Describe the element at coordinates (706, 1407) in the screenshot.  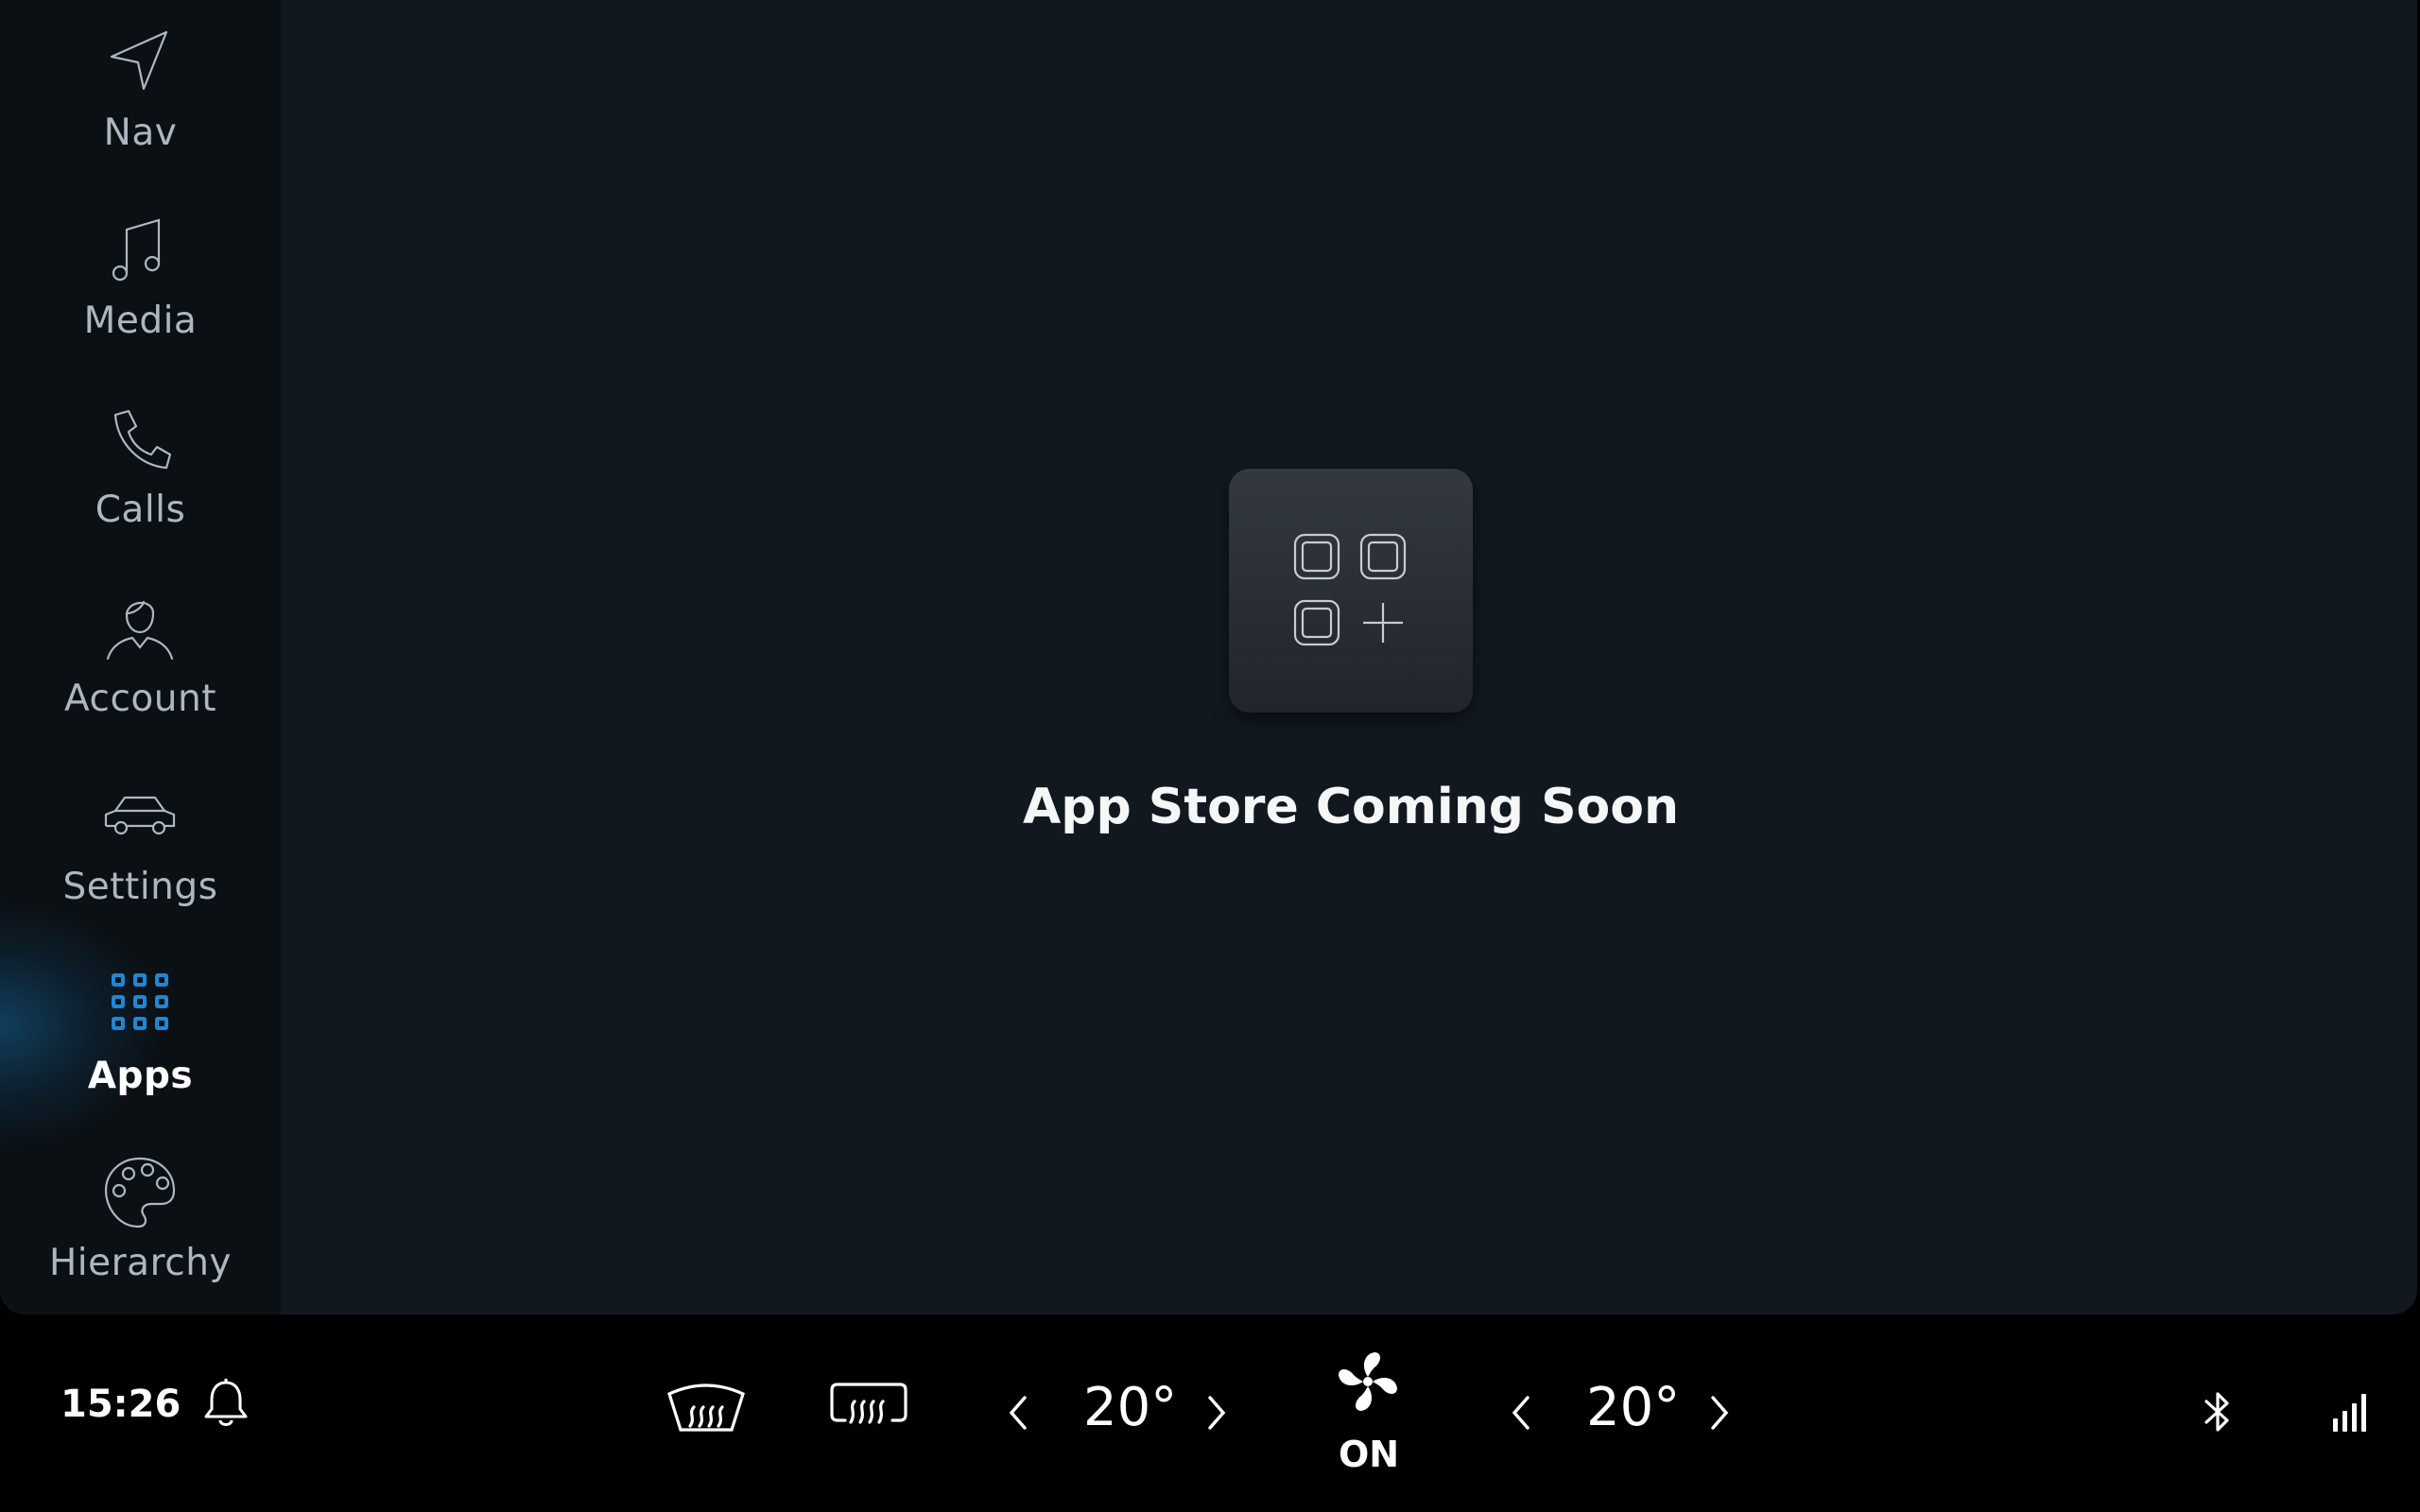
I see `front-defrost-icon` at that location.